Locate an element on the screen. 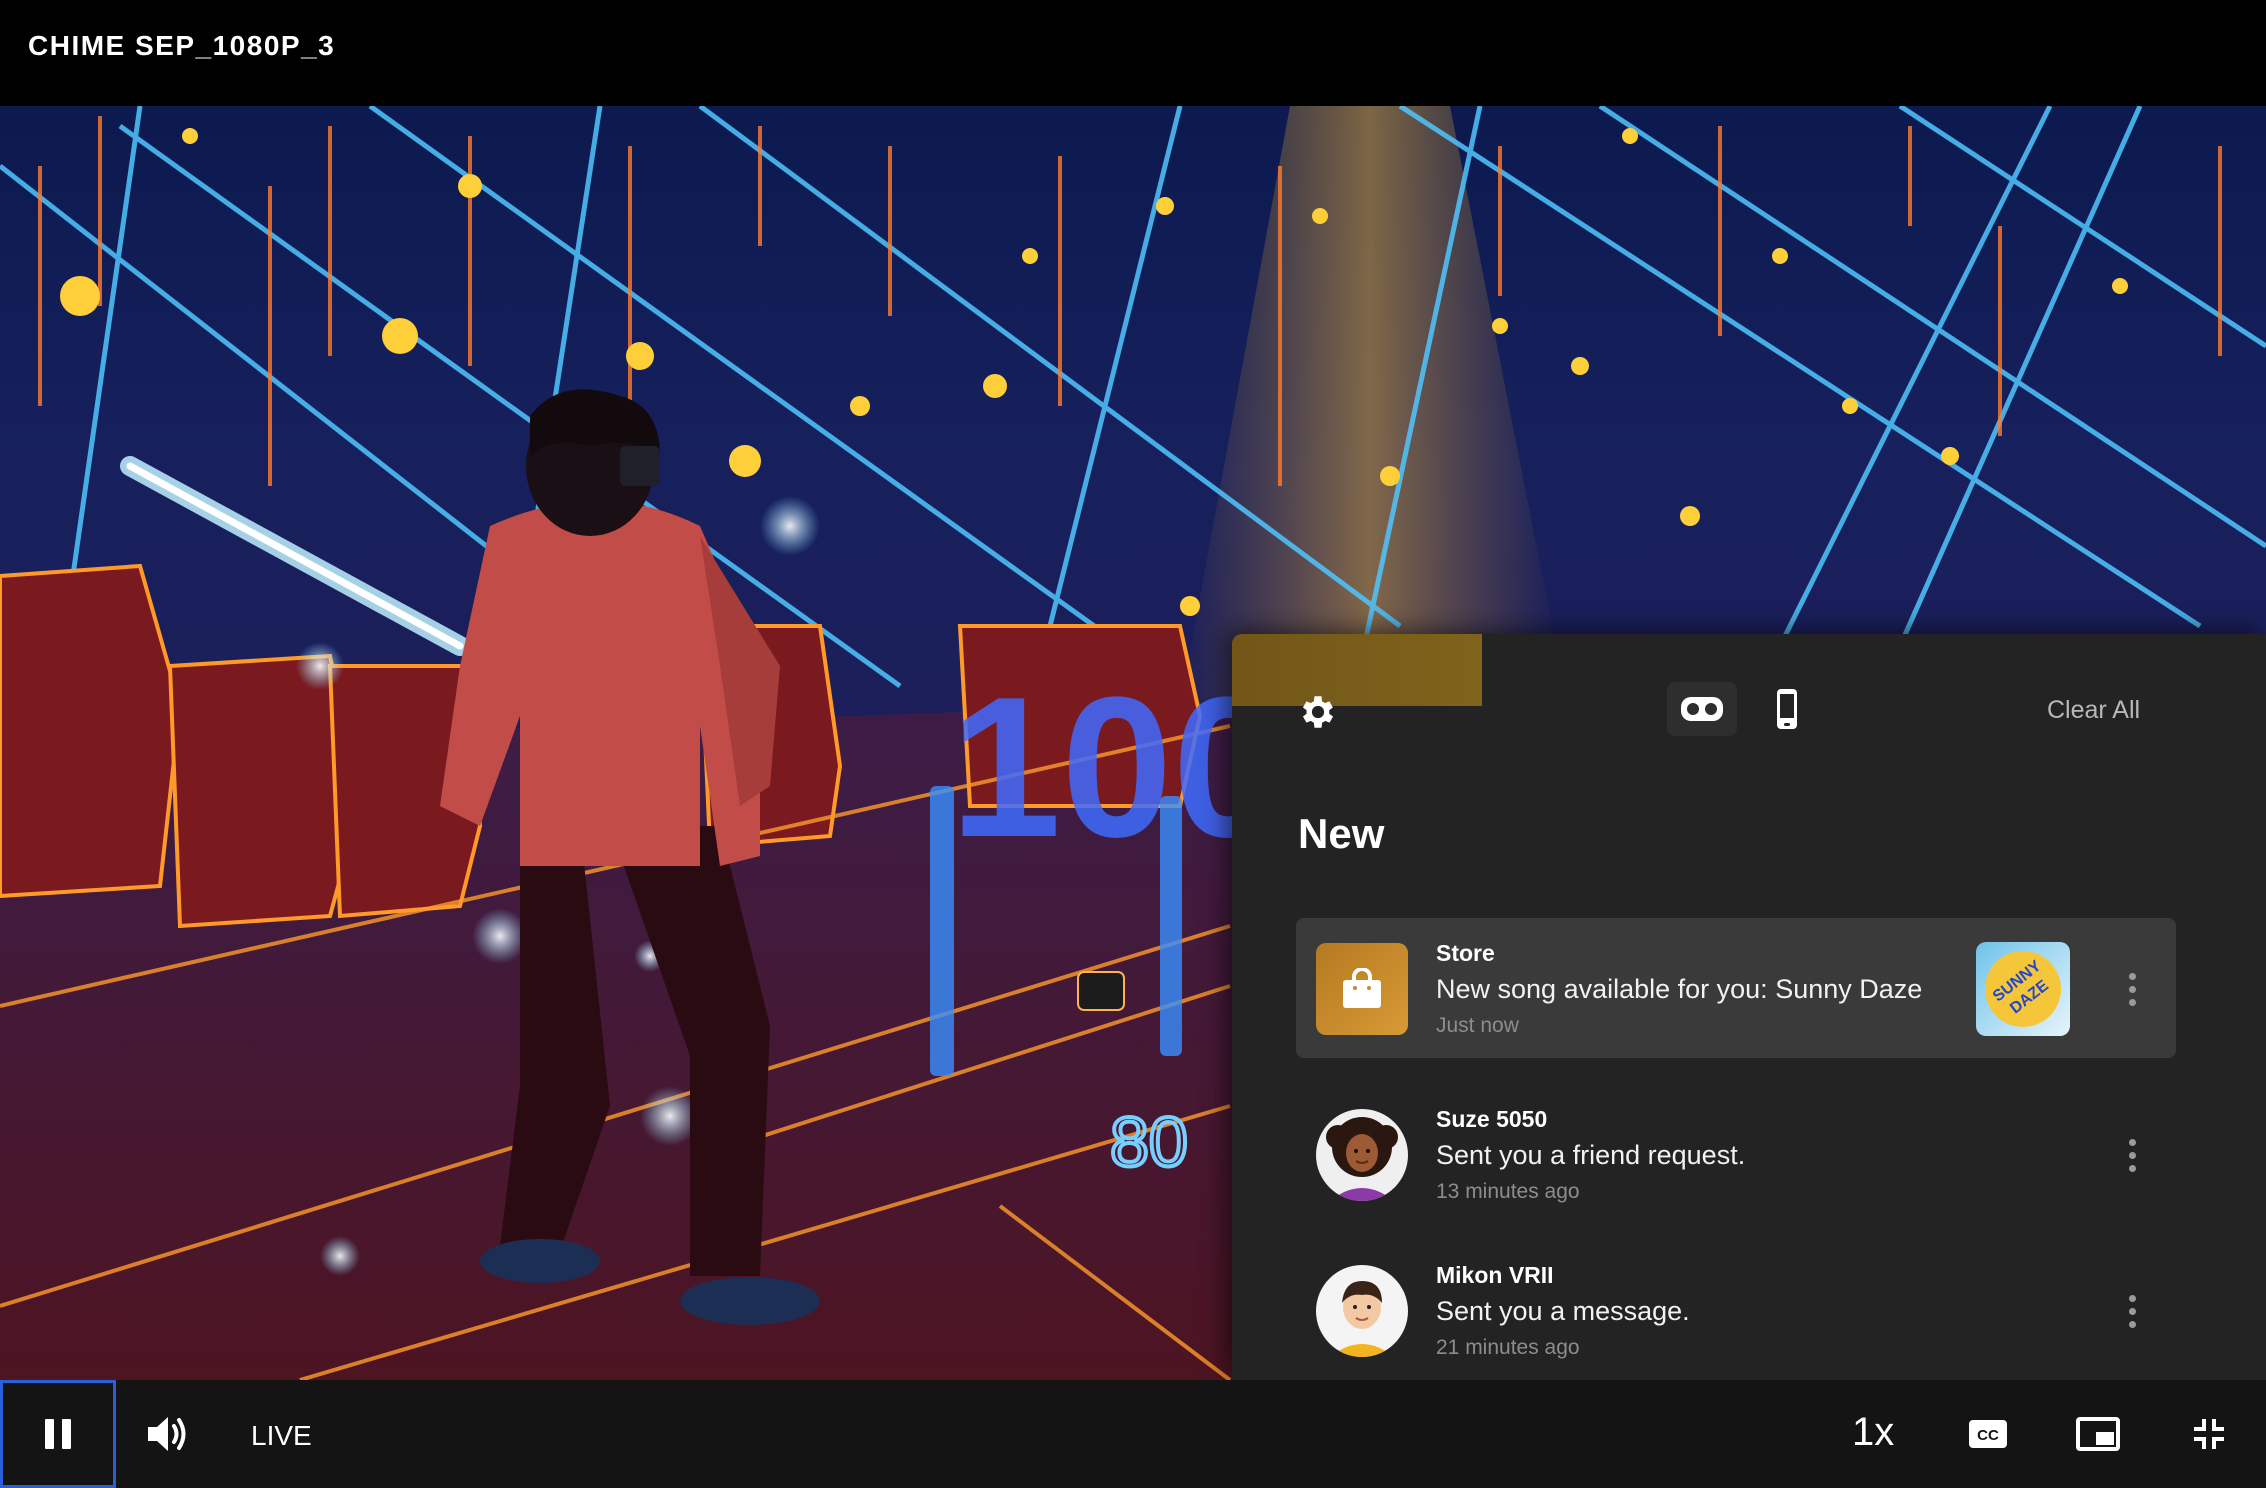 The image size is (2266, 1488). exit-fullscreen-icon is located at coordinates (2209, 1434).